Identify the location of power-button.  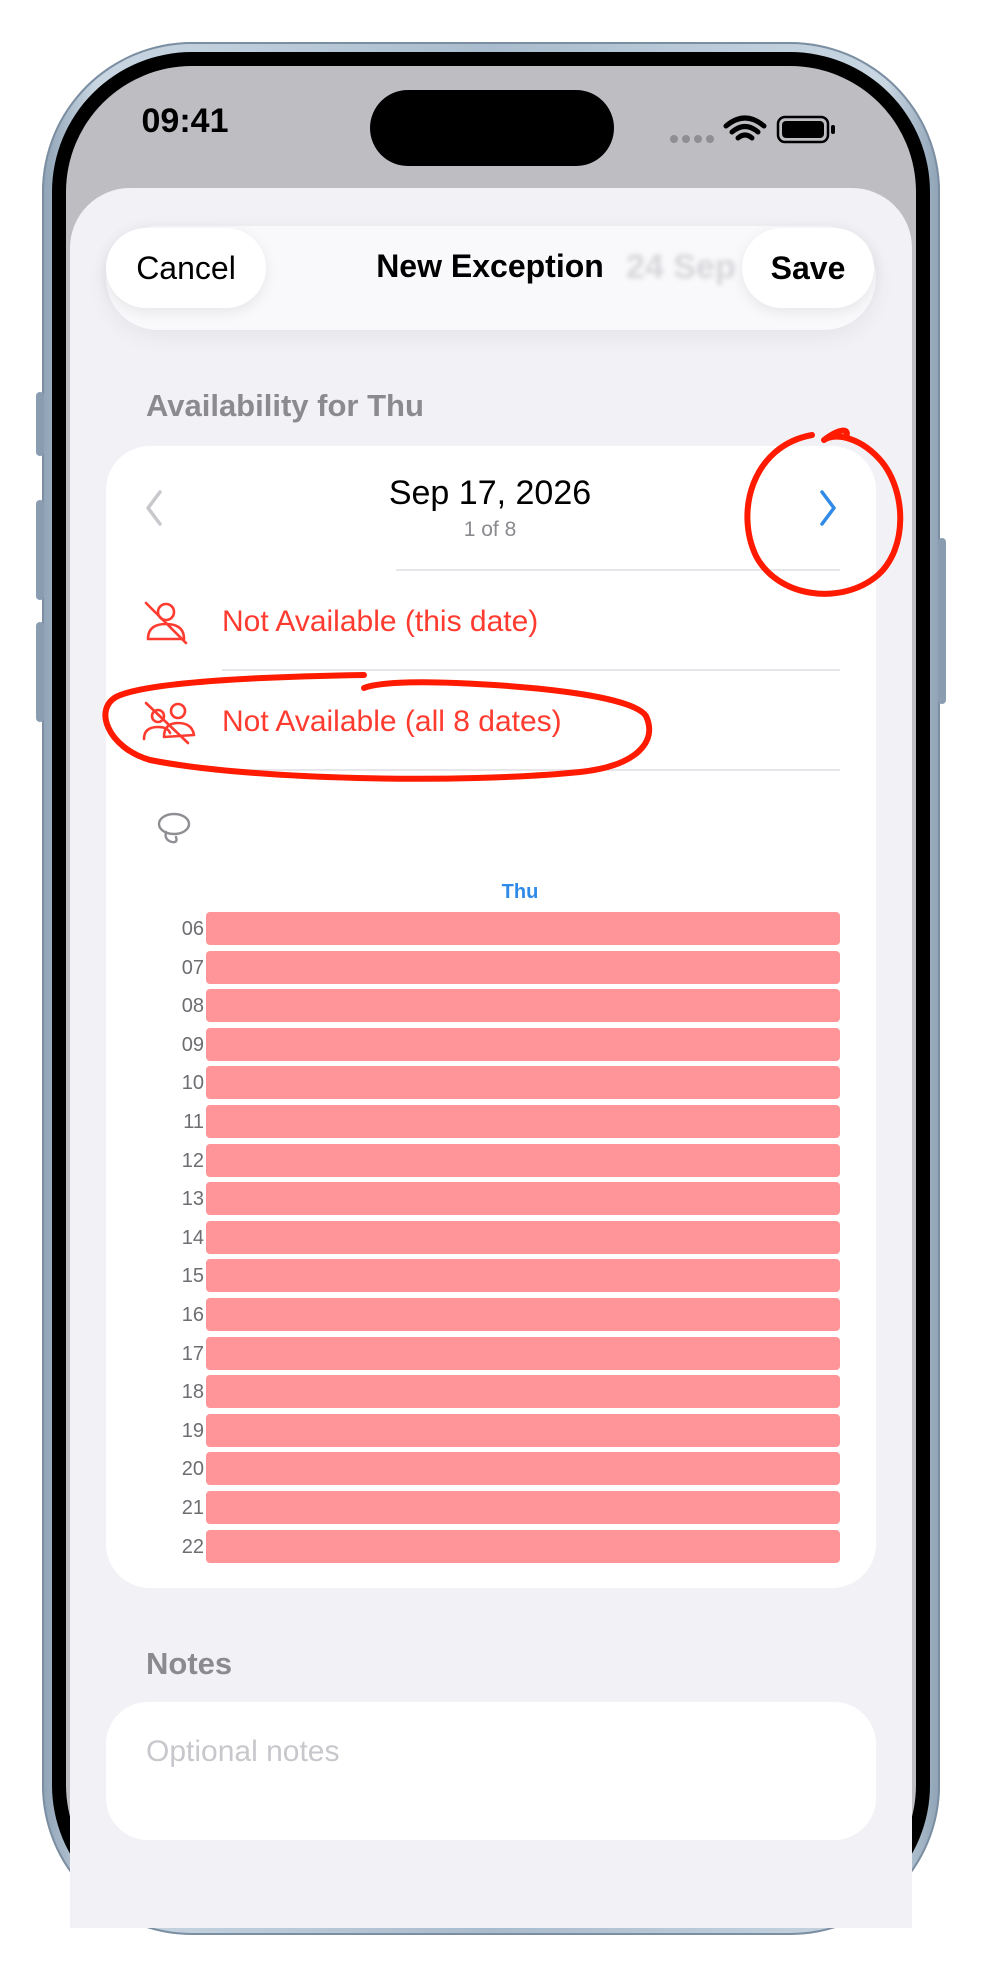
(942, 621).